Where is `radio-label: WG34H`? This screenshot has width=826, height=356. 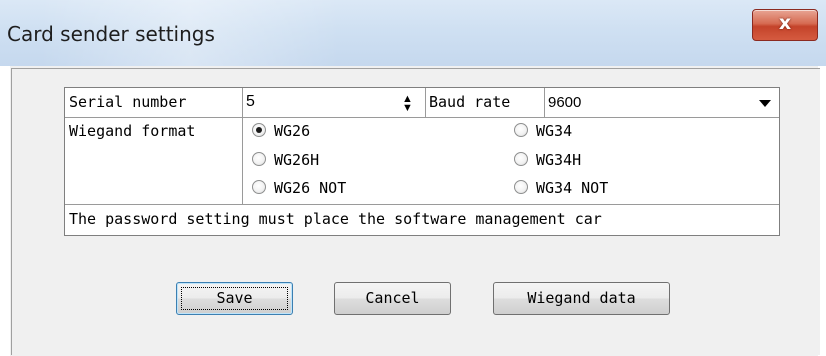
radio-label: WG34H is located at coordinates (559, 160).